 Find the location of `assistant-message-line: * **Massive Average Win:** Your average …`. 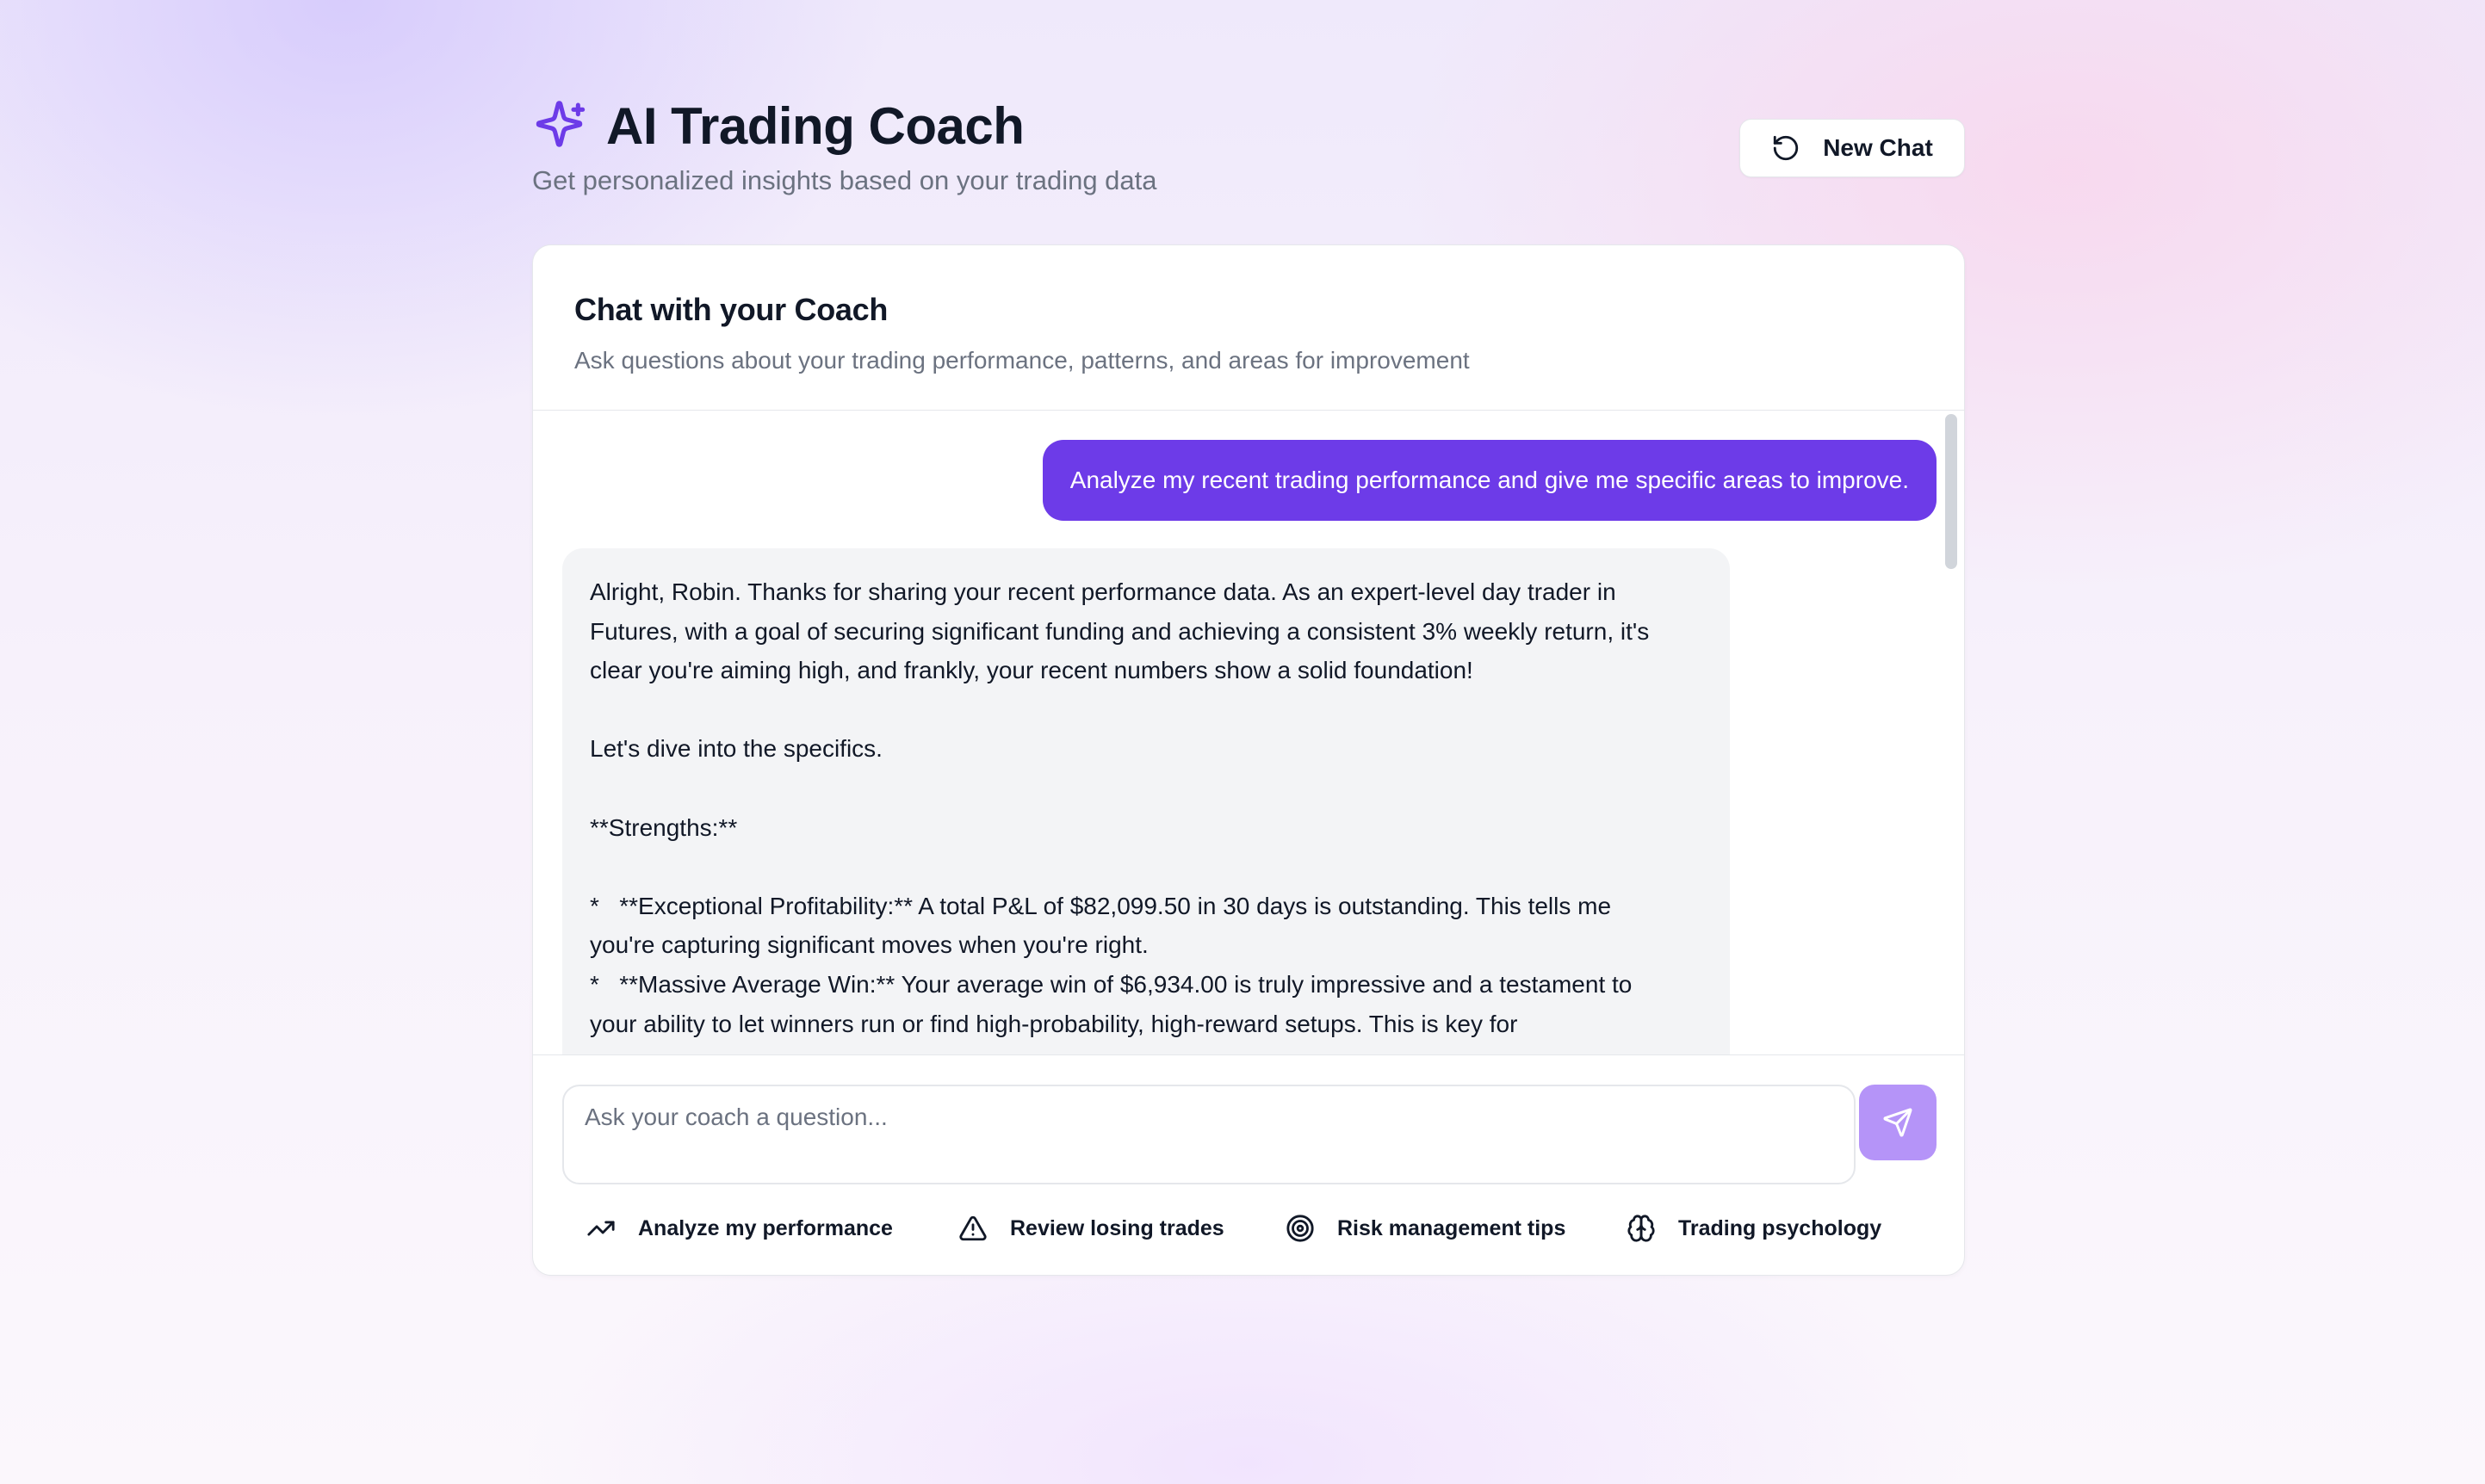

assistant-message-line: * **Massive Average Win:** Your average … is located at coordinates (1111, 984).